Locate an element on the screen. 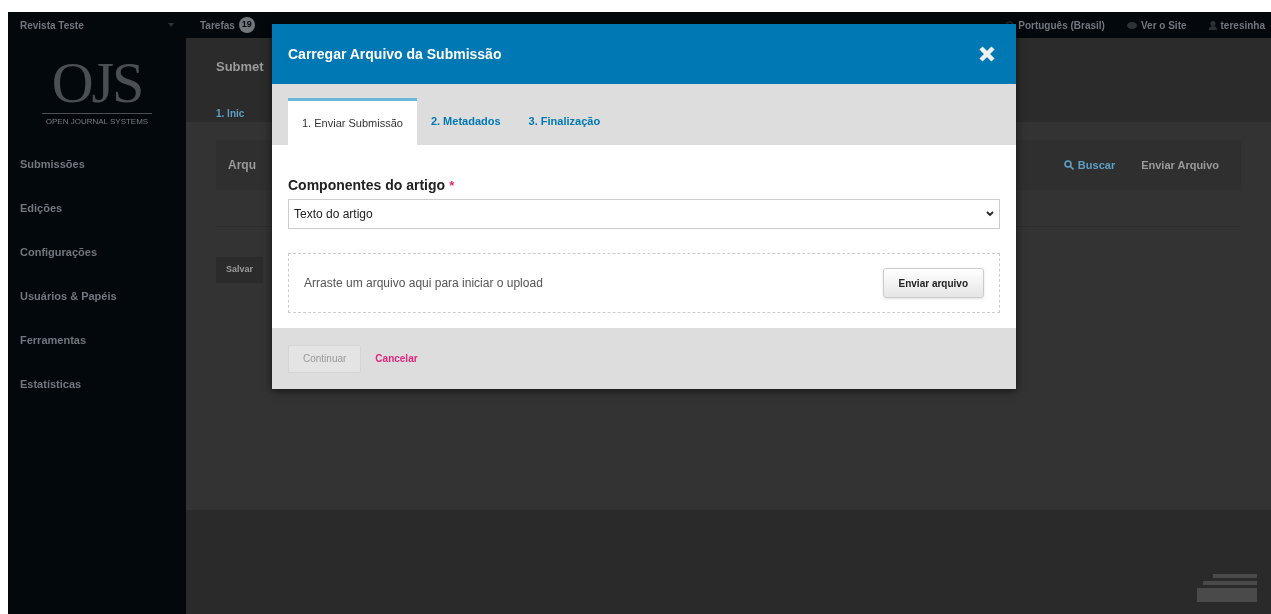  step-tab: 1. Enviar Submissão is located at coordinates (352, 121).